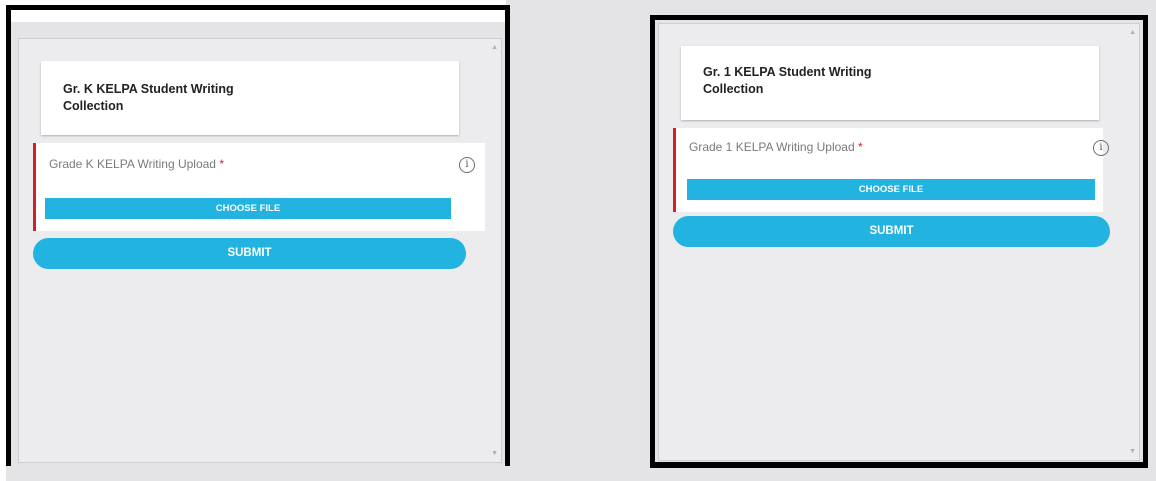  Describe the element at coordinates (258, 7) in the screenshot. I see `frame-left-top` at that location.